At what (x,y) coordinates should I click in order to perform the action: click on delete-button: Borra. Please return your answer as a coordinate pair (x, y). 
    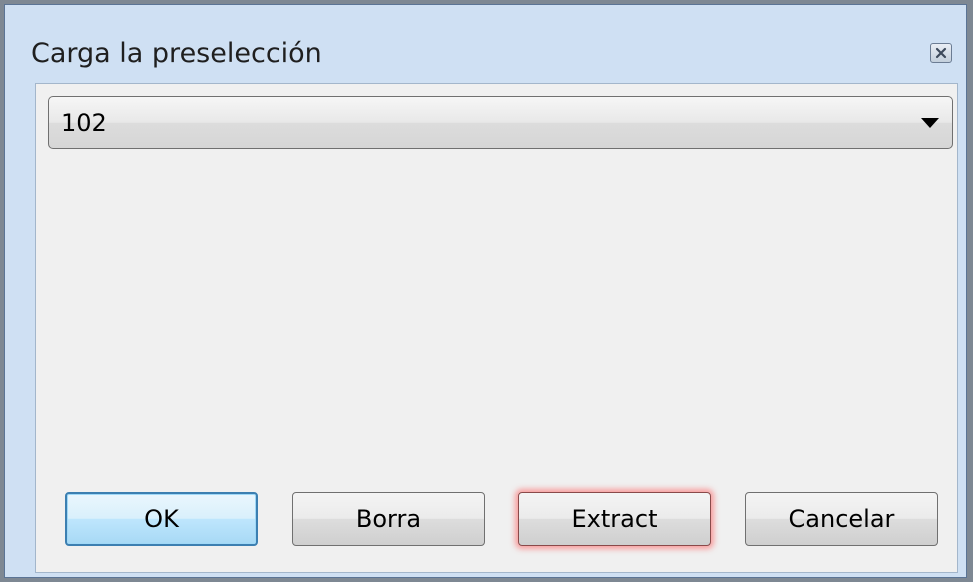
    Looking at the image, I should click on (388, 519).